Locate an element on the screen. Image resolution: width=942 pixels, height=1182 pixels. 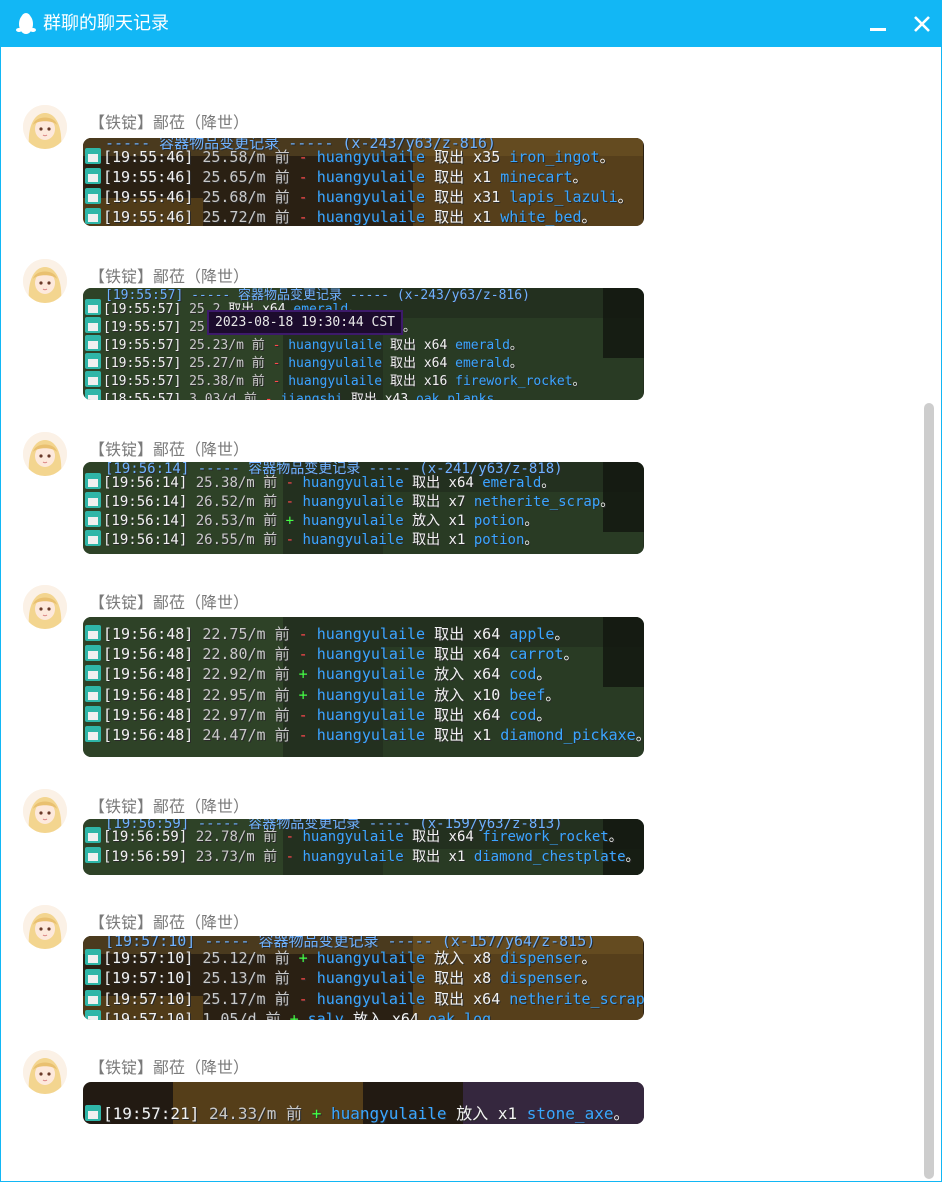
log-time: [18:55:57] is located at coordinates (142, 396).